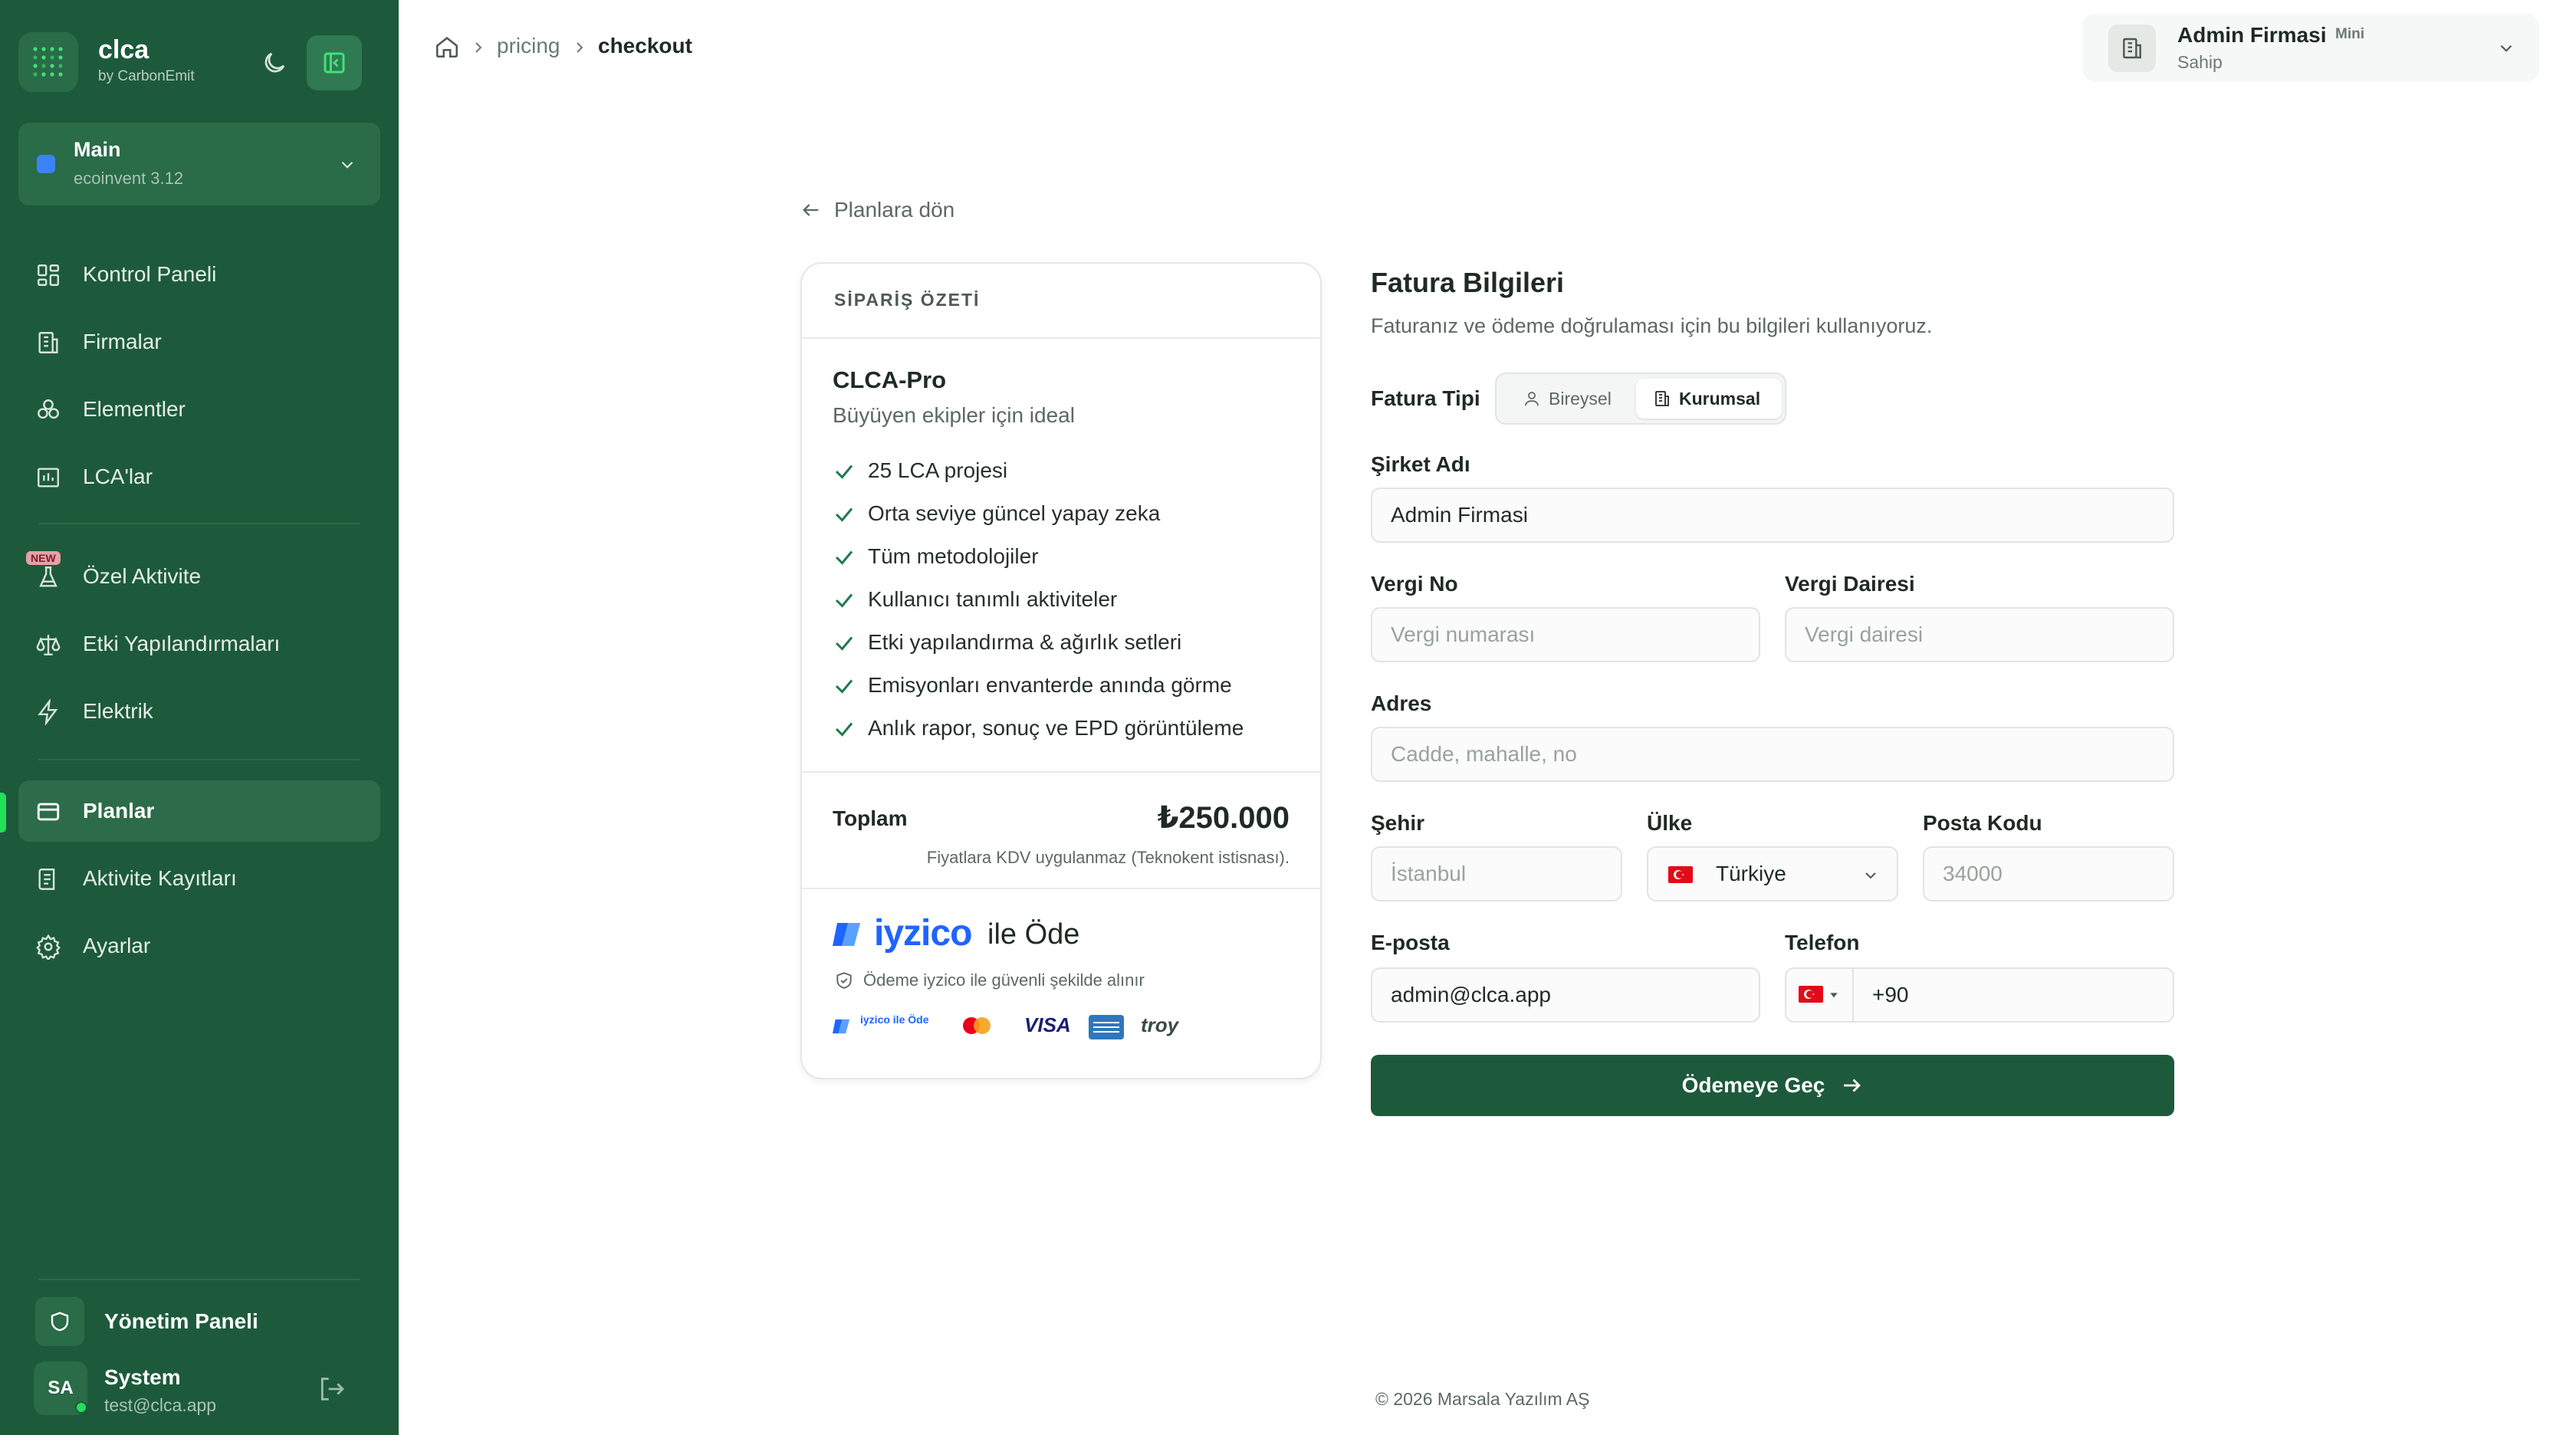 The height and width of the screenshot is (1435, 2576). What do you see at coordinates (1773, 516) in the screenshot?
I see `company-name-input` at bounding box center [1773, 516].